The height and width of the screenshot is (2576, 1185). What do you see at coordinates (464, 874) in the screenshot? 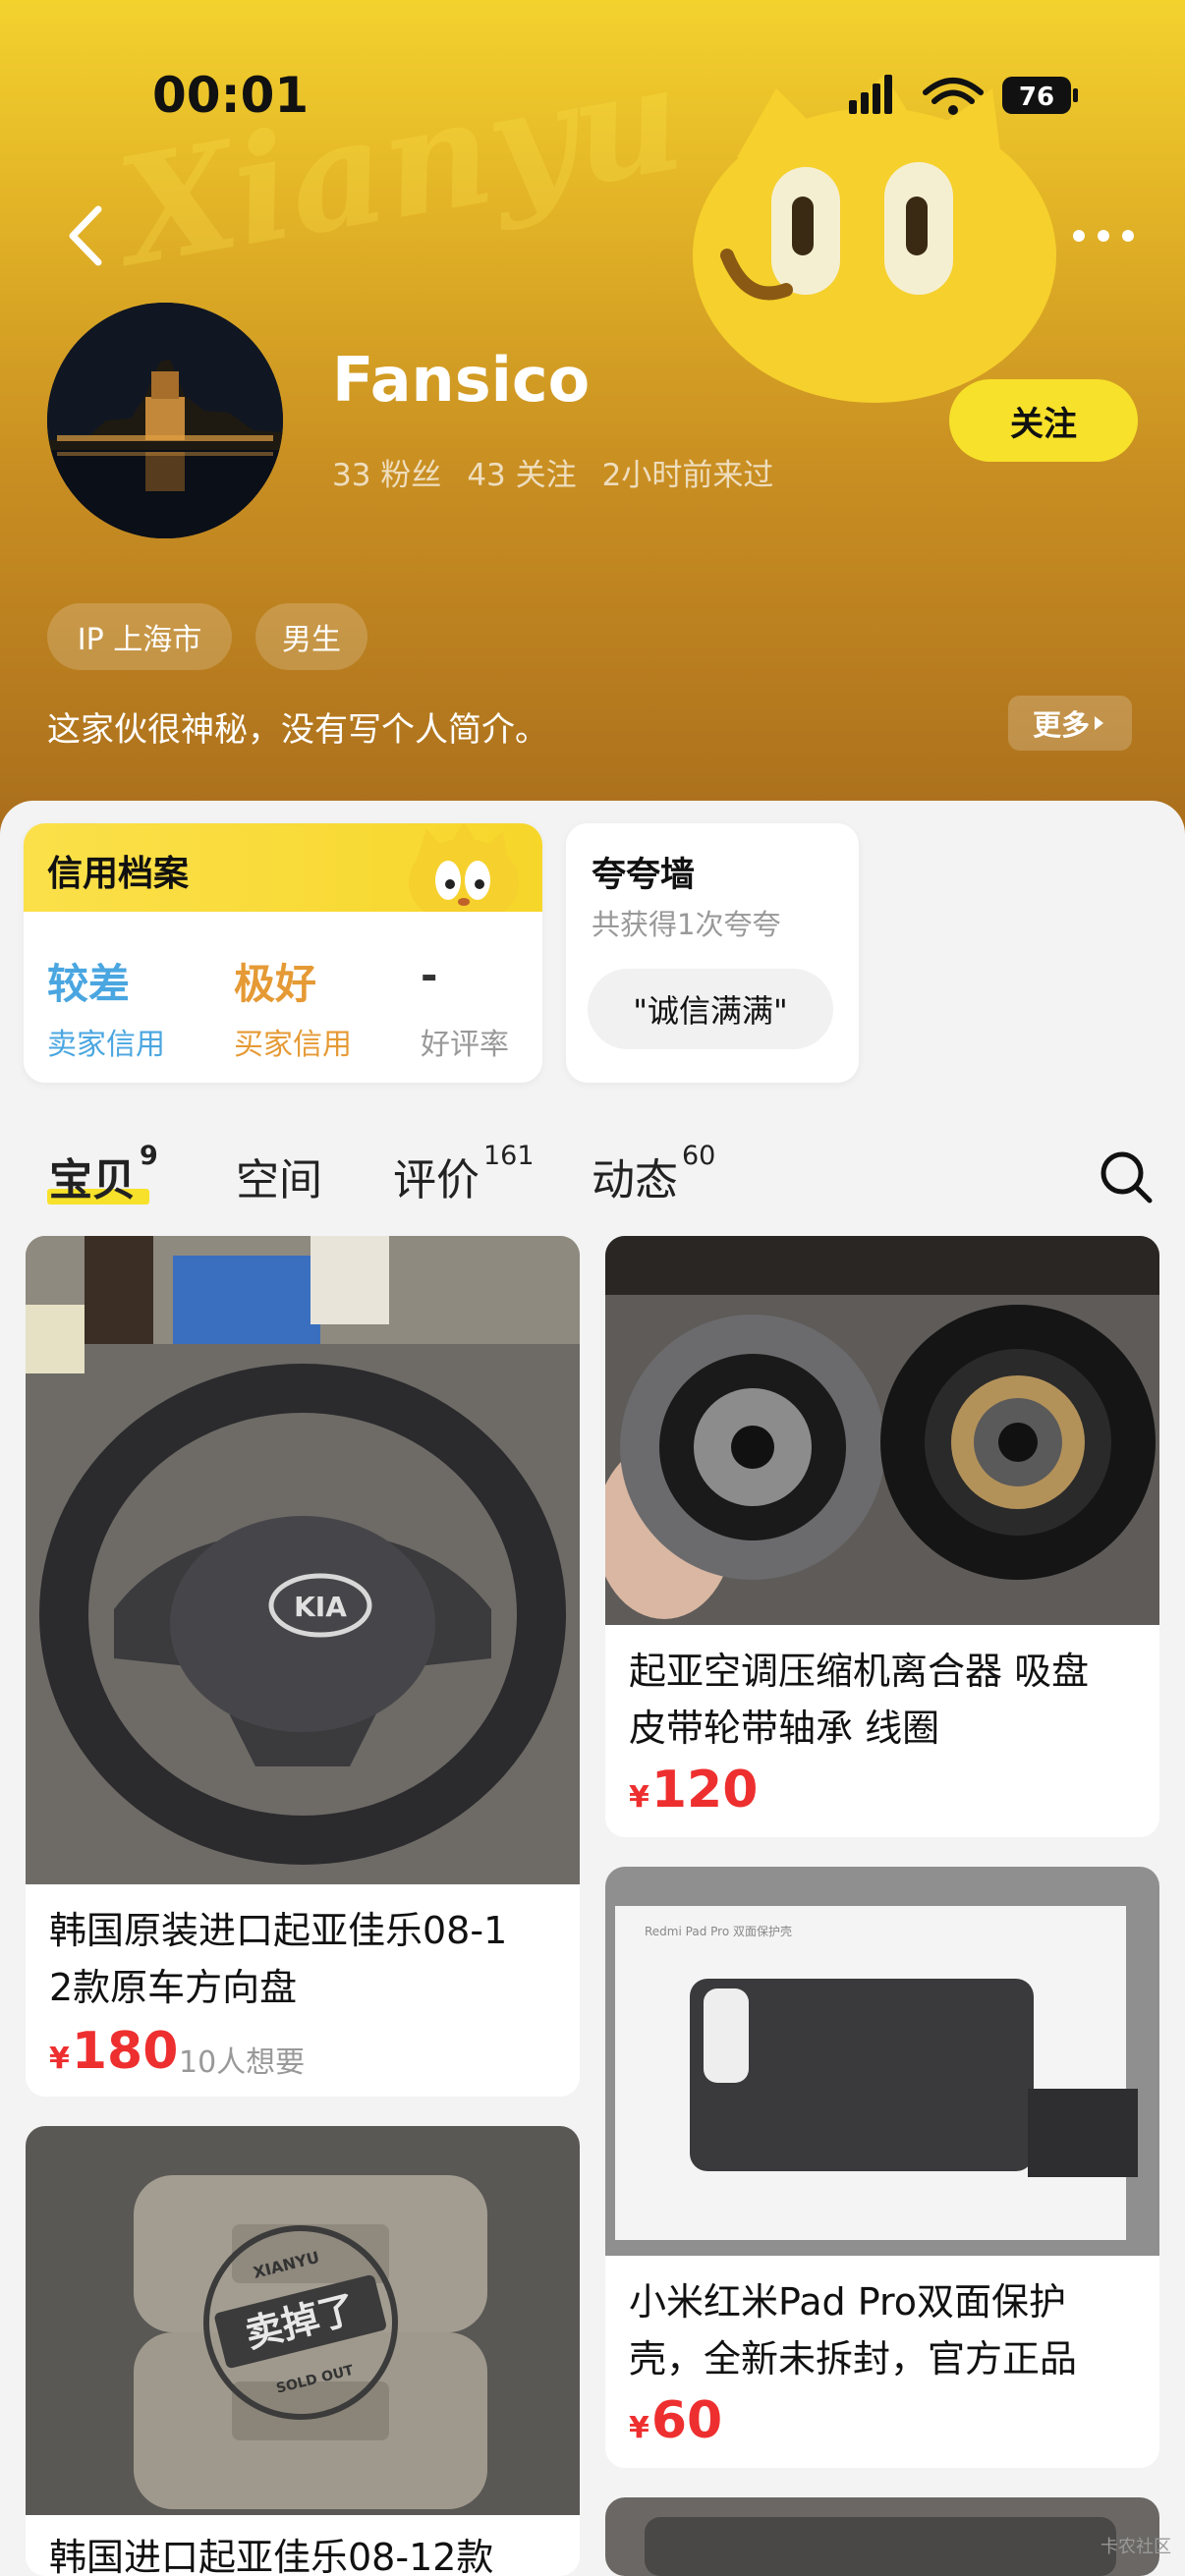
I see `mascot-icon` at bounding box center [464, 874].